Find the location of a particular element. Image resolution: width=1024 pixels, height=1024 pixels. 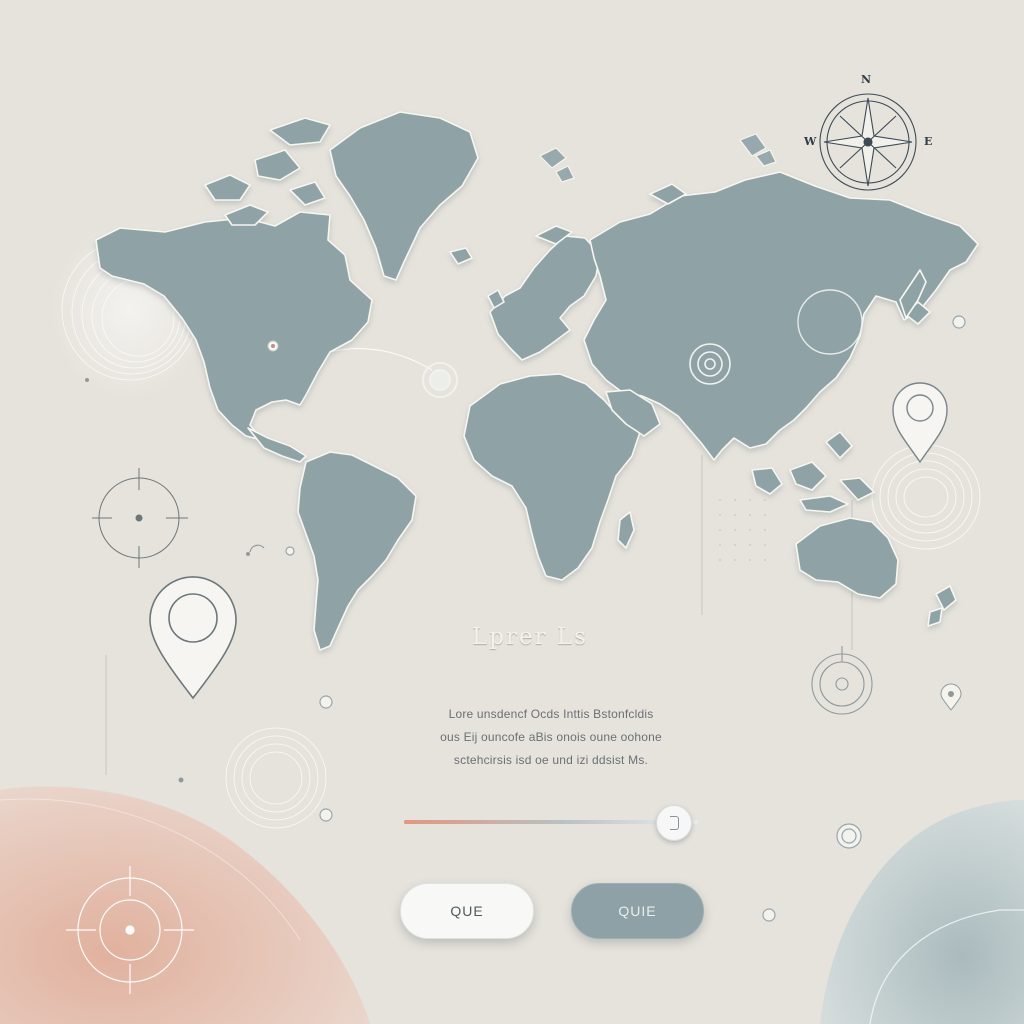

range-slider is located at coordinates (556, 823).